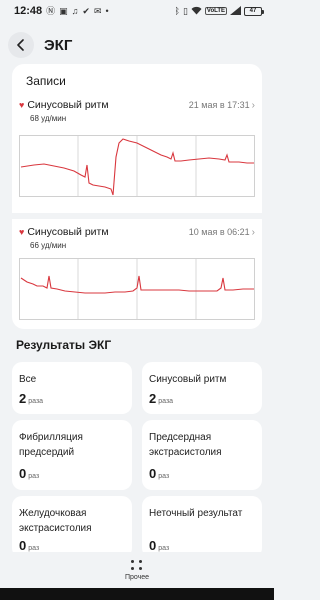 The width and height of the screenshot is (320, 600). What do you see at coordinates (137, 577) in the screenshot?
I see `more-label: Прочее` at bounding box center [137, 577].